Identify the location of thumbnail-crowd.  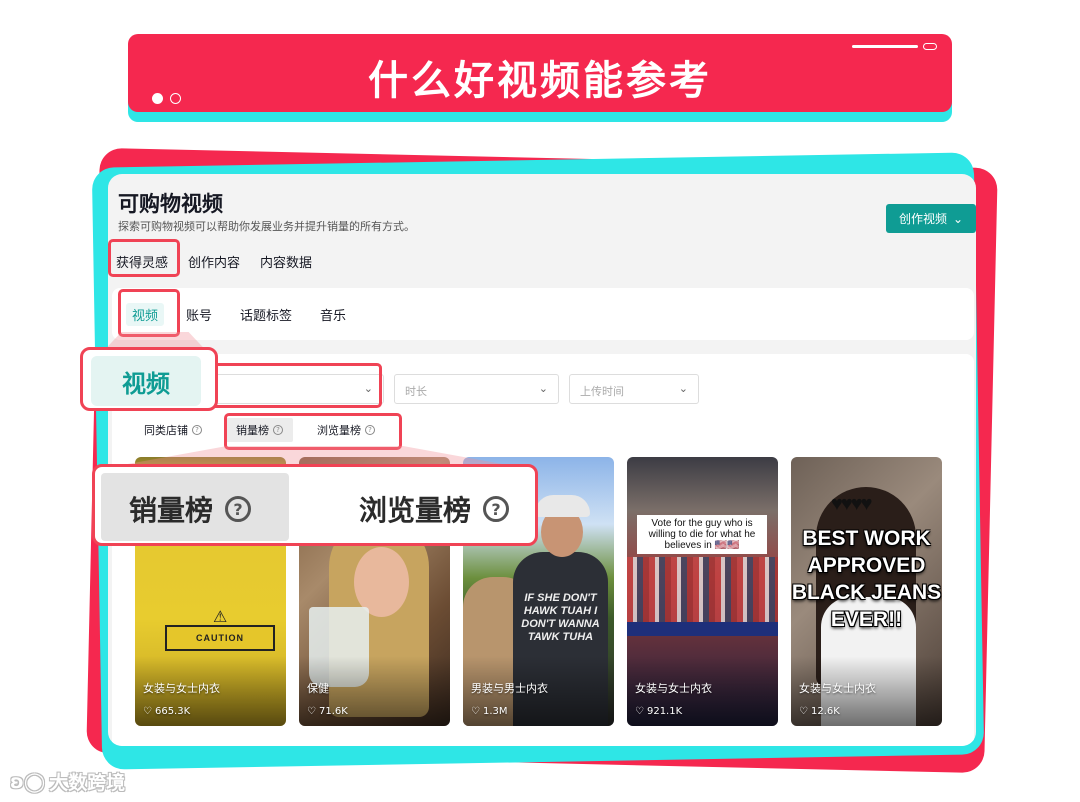
(702, 589).